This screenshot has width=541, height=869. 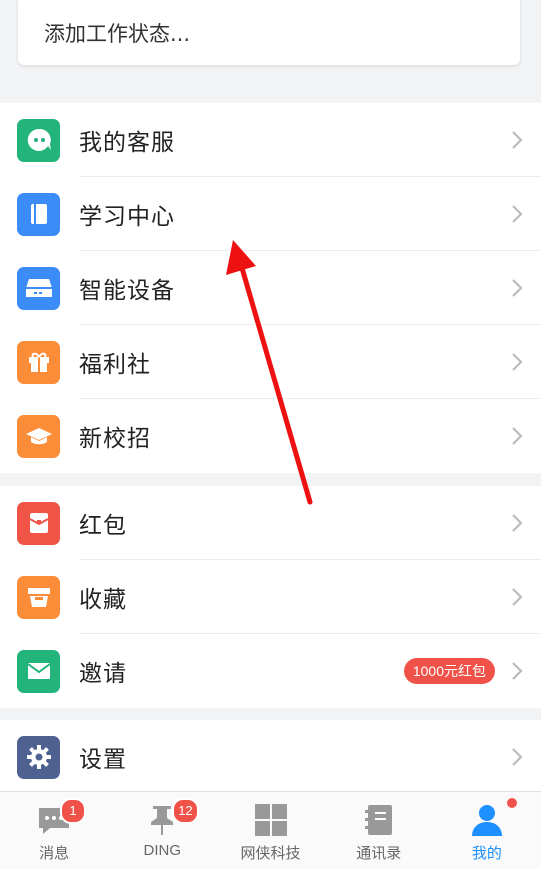 I want to click on gift-icon, so click(x=38, y=362).